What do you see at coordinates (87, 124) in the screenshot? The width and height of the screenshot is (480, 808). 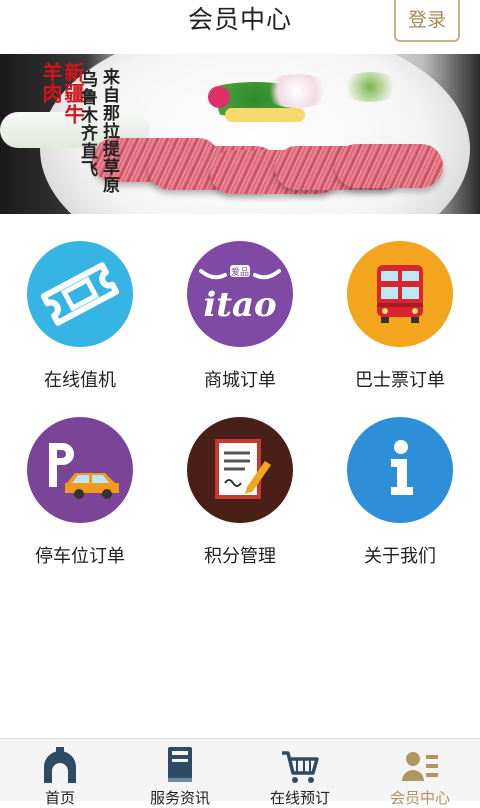 I see `banner-line-2: 乌鲁木齐直飞` at bounding box center [87, 124].